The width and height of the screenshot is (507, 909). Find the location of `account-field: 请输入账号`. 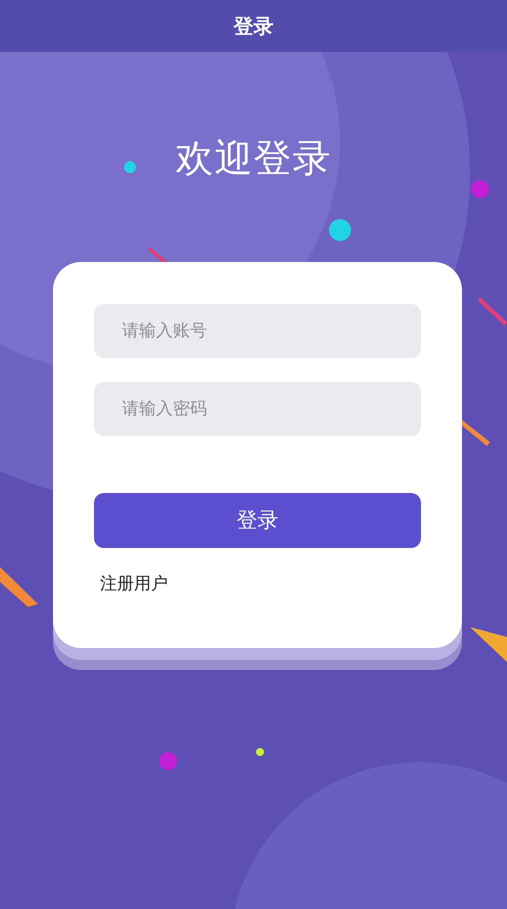

account-field: 请输入账号 is located at coordinates (257, 331).